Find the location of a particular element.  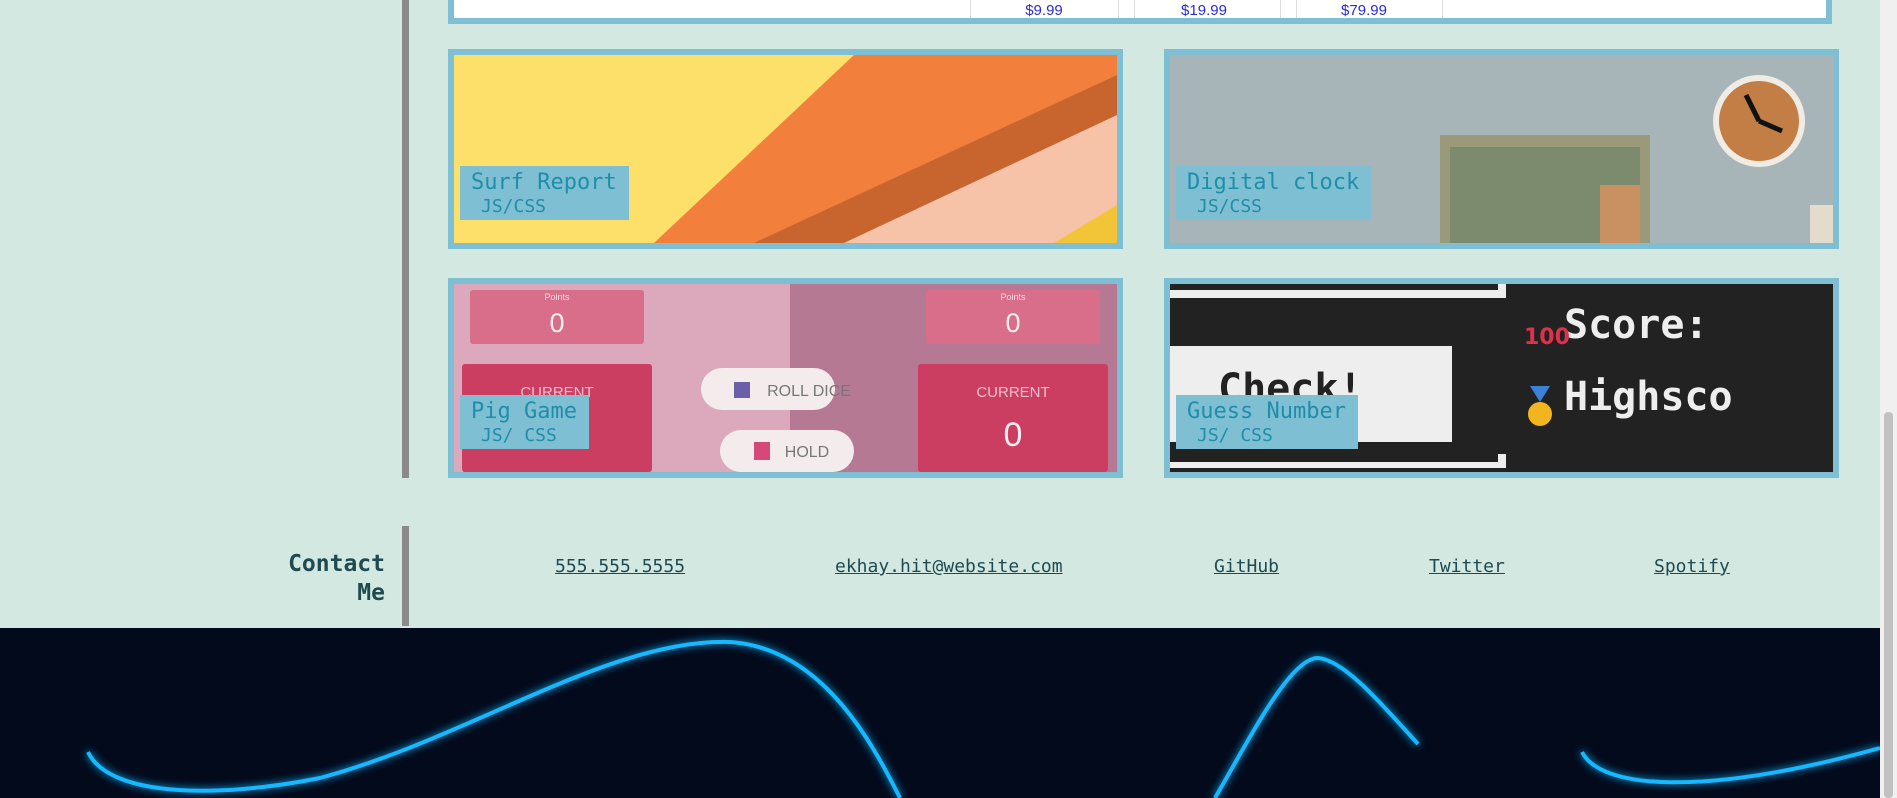

project-caption: Digital clock JS/CSS is located at coordinates (1274, 193).